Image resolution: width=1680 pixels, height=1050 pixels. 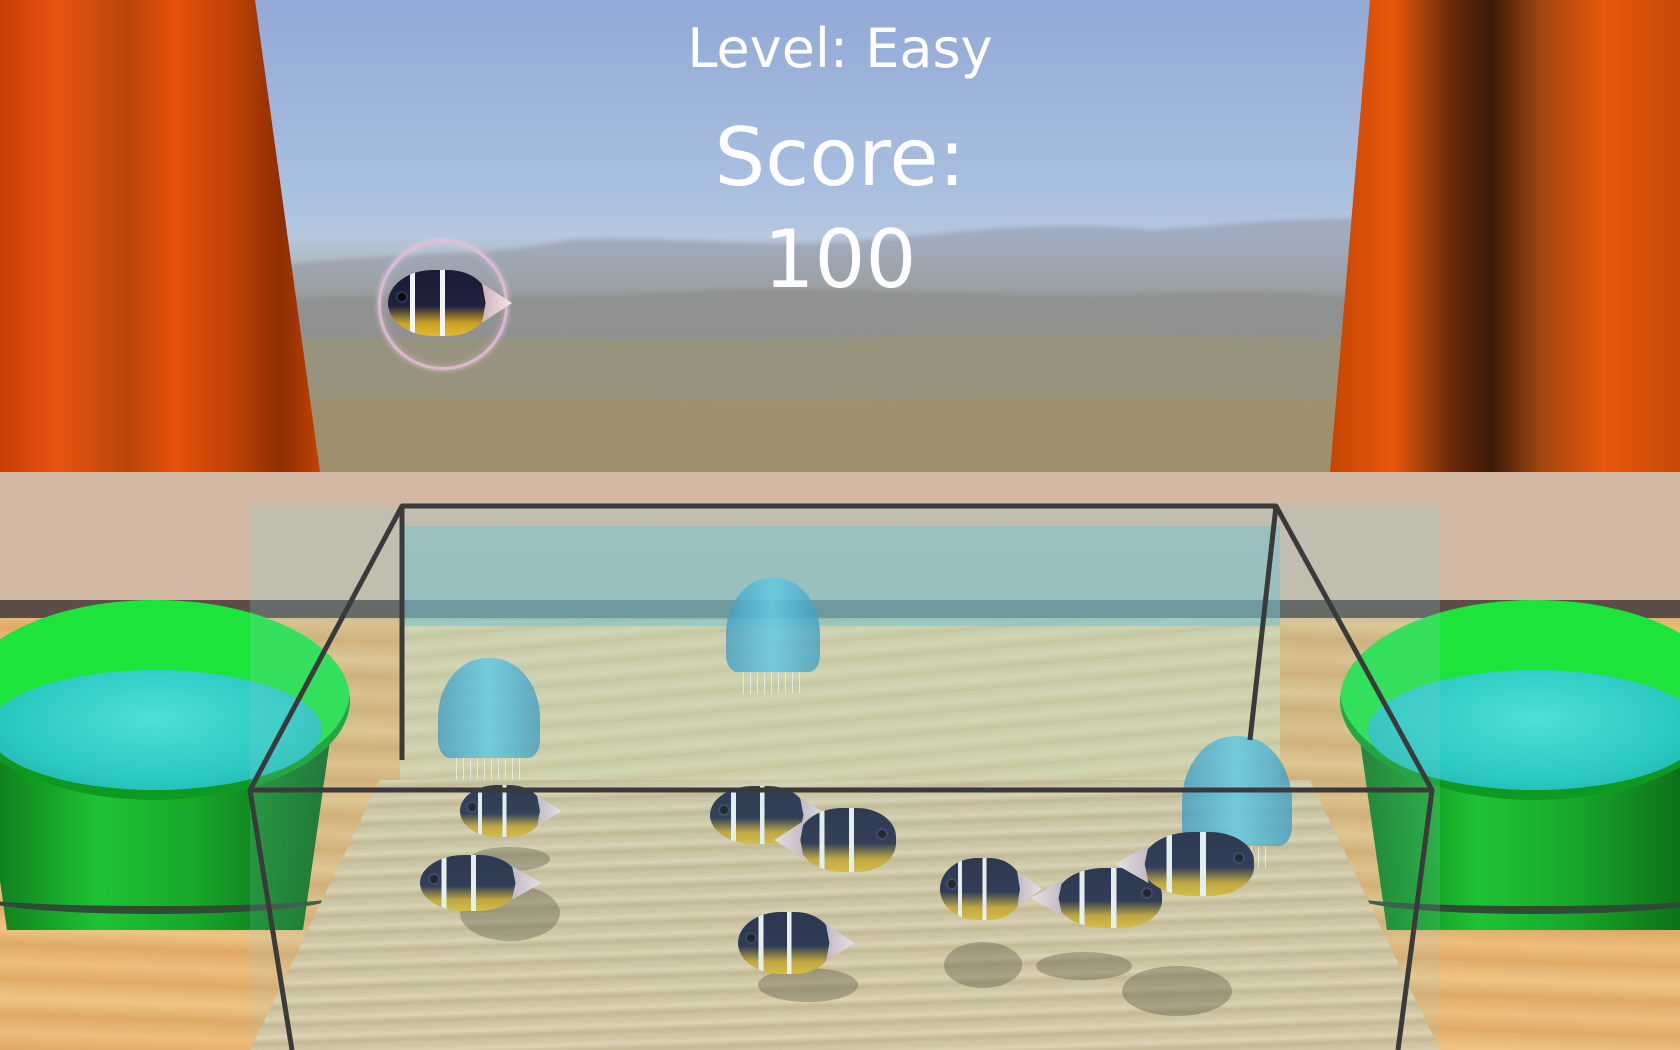 I want to click on level-label: Level: Easy, so click(x=840, y=48).